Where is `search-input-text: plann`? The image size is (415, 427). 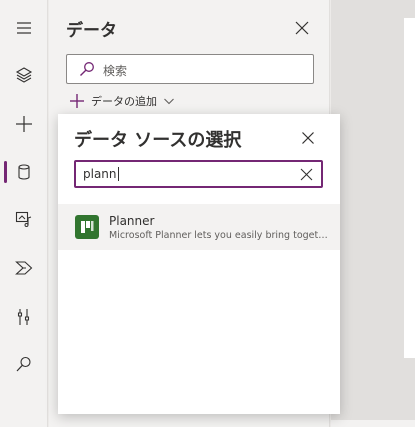 search-input-text: plann is located at coordinates (101, 174).